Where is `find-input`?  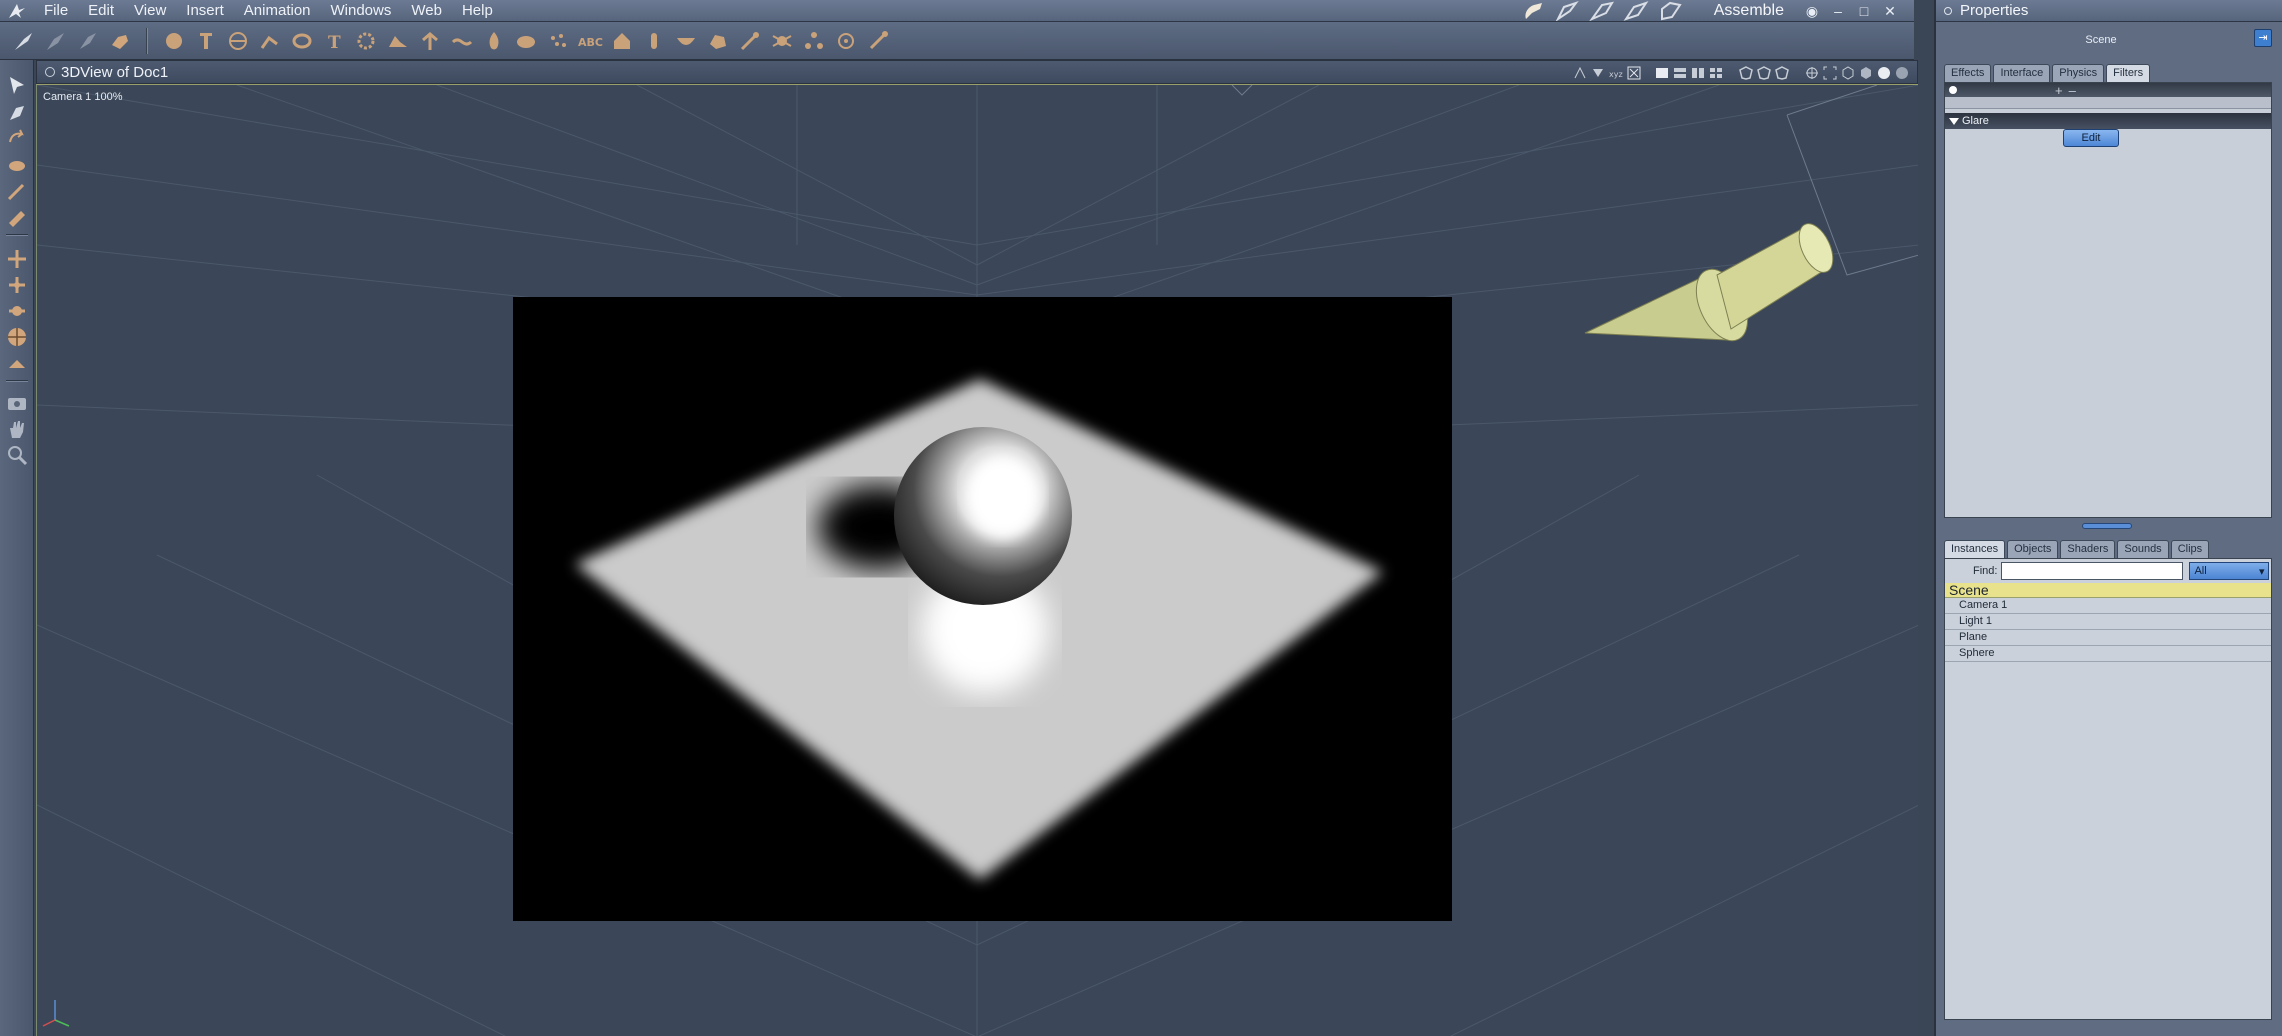 find-input is located at coordinates (2092, 571).